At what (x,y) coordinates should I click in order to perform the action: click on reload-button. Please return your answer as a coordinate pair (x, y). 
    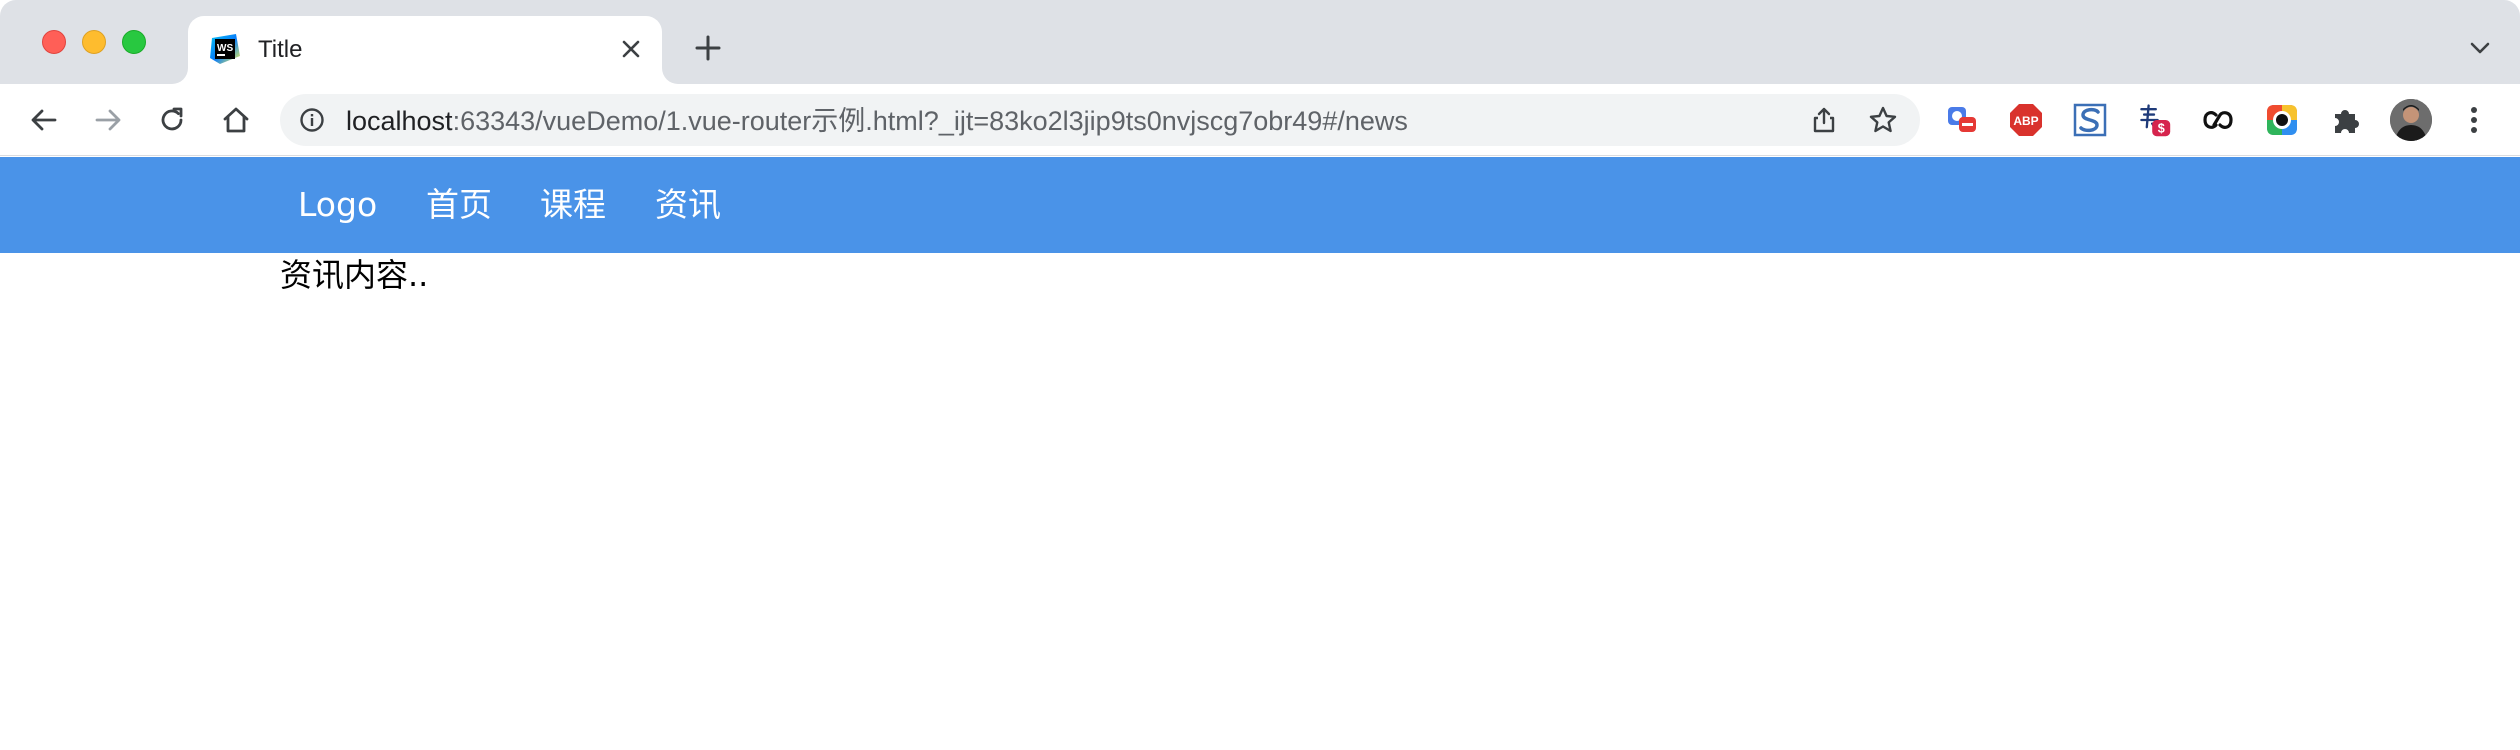
    Looking at the image, I should click on (172, 120).